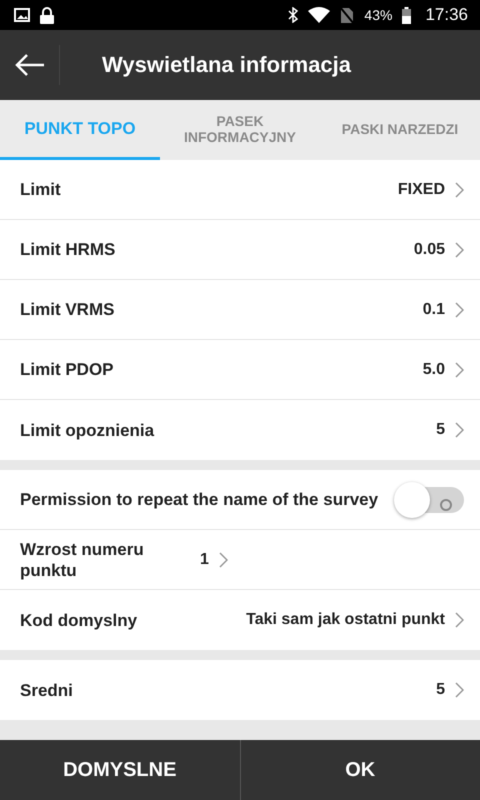 The width and height of the screenshot is (480, 800). I want to click on image-icon, so click(22, 15).